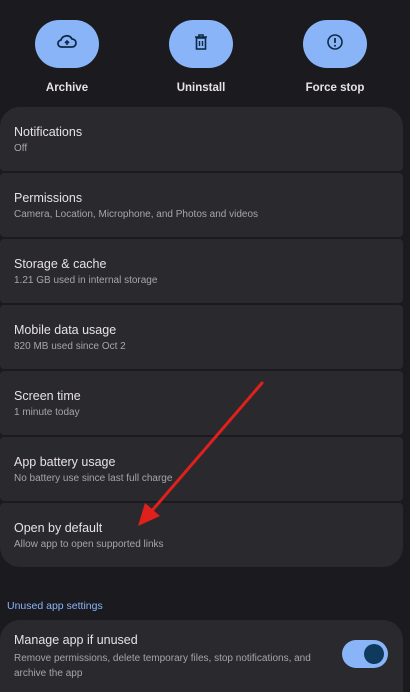 This screenshot has height=692, width=410. I want to click on force-stop-pill, so click(335, 44).